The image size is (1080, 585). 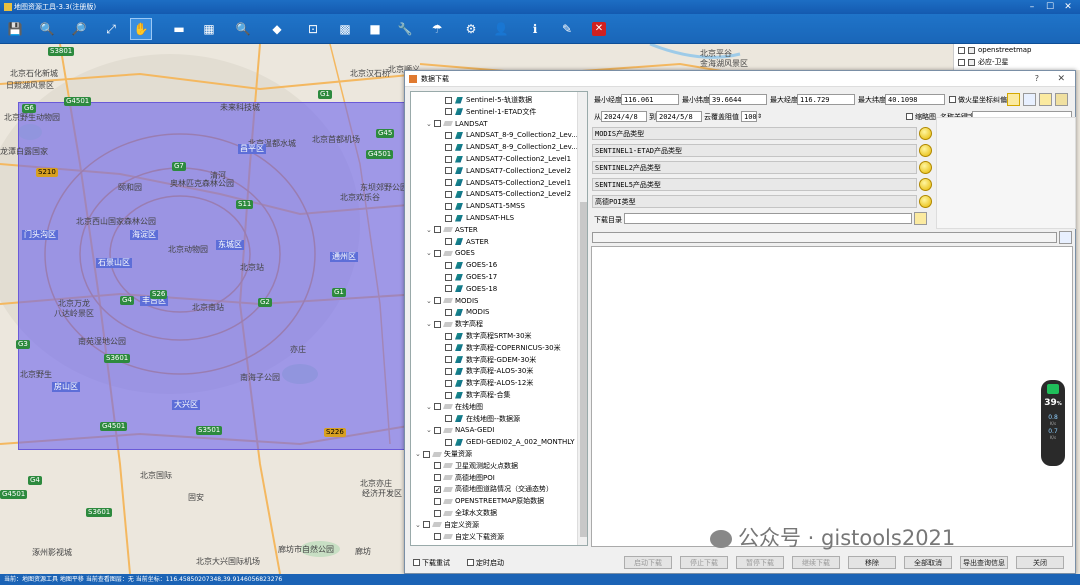 I want to click on tree-item: ⌄ 矢量资源, so click(x=443, y=454).